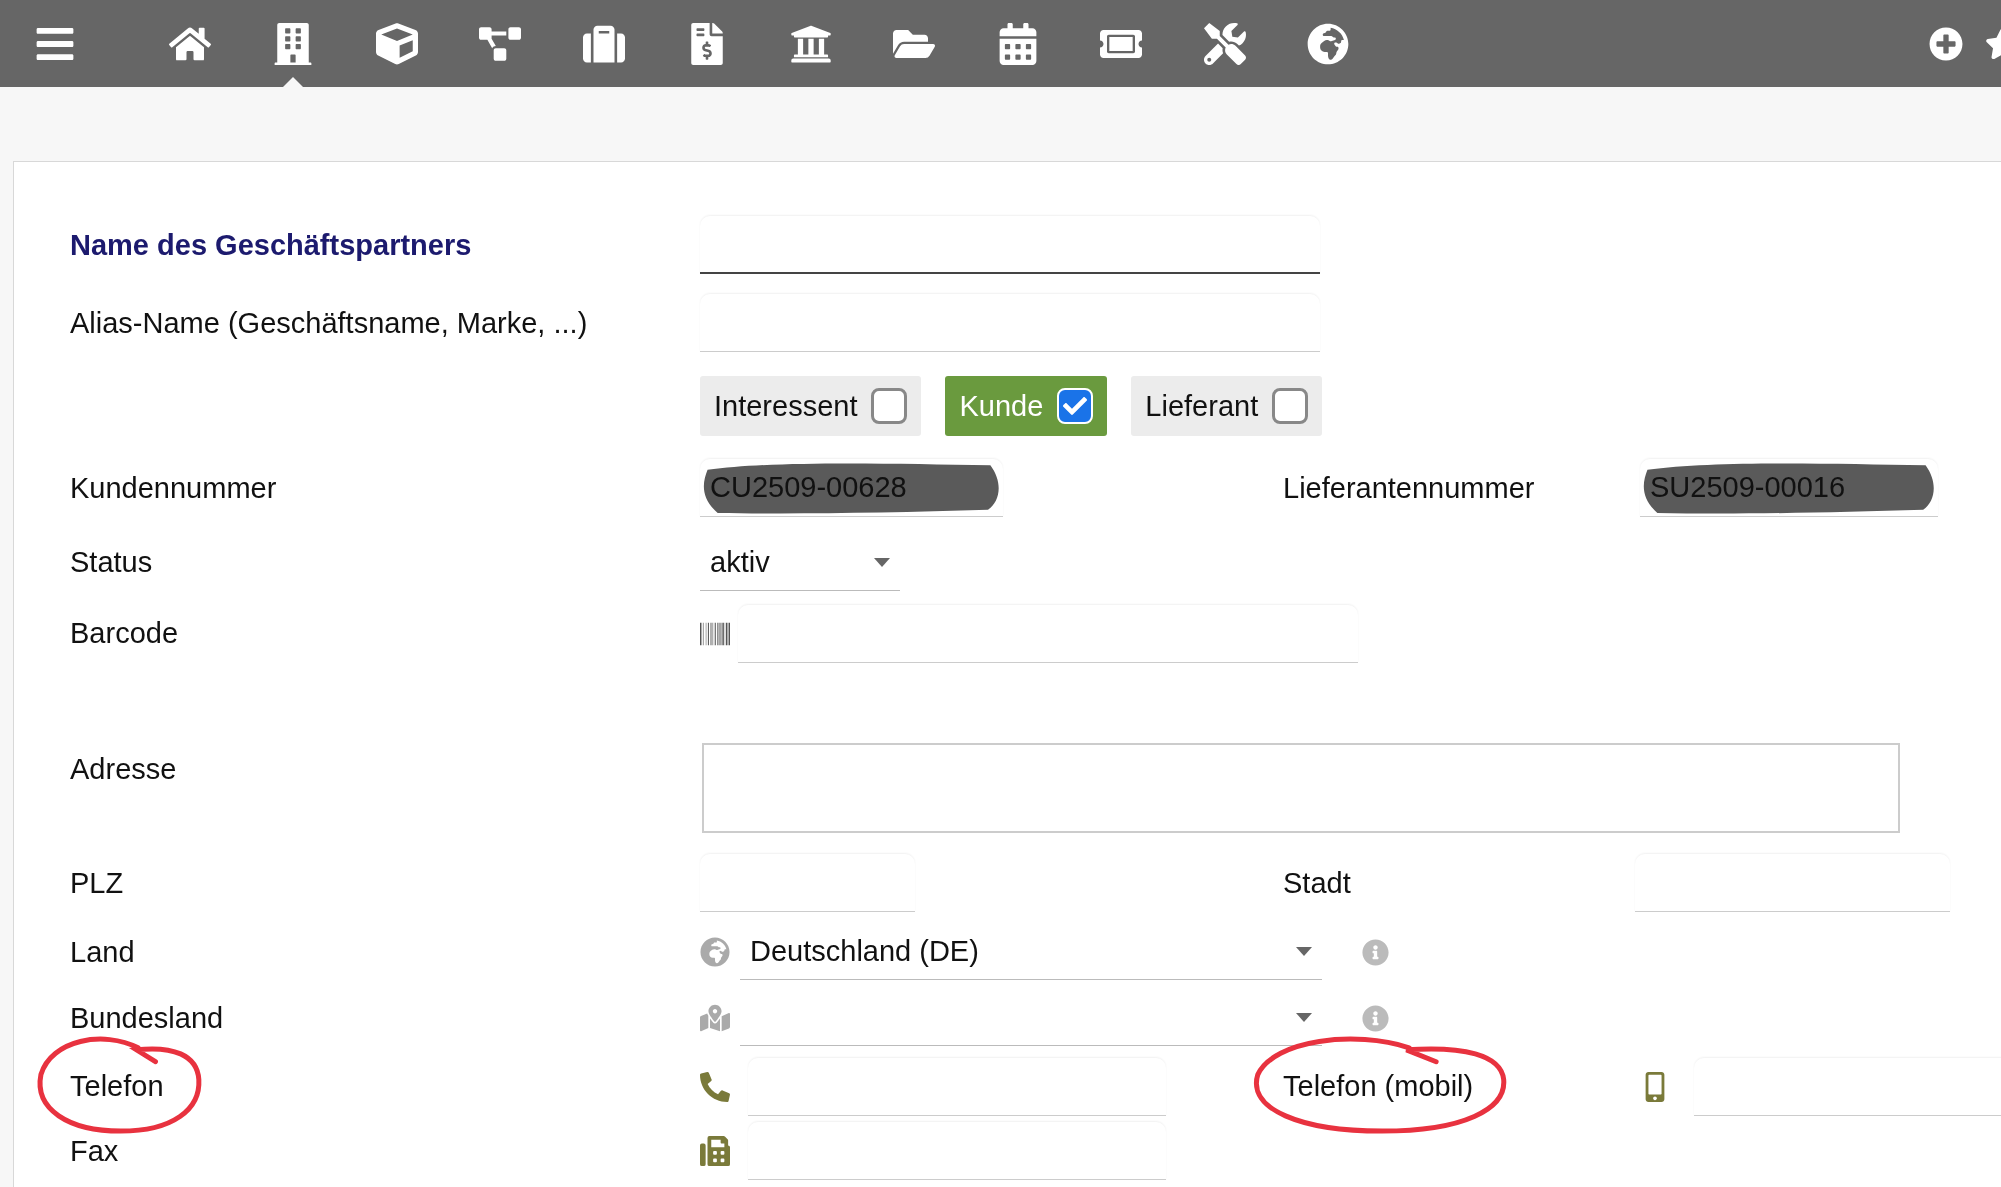  Describe the element at coordinates (117, 1086) in the screenshot. I see `field-label: Telefon` at that location.